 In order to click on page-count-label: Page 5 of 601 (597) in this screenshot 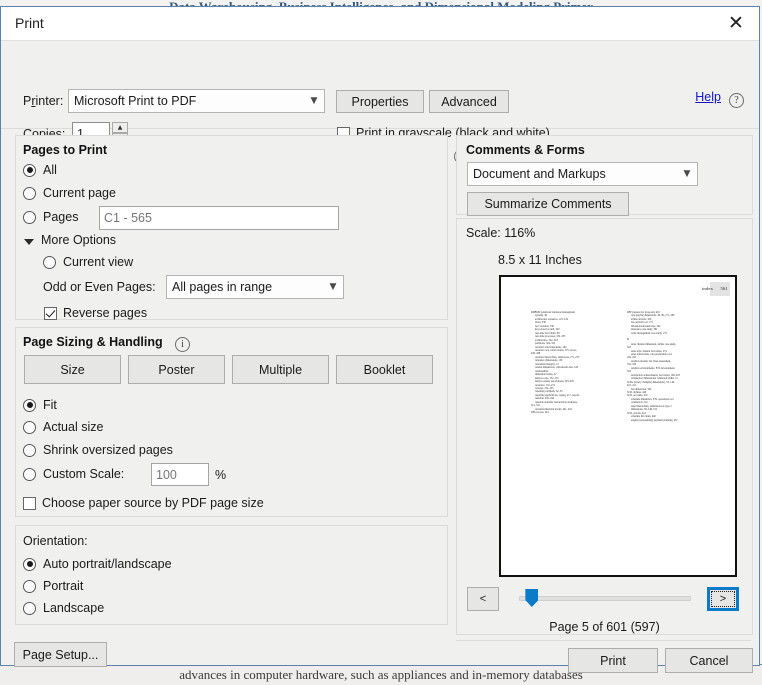, I will do `click(604, 627)`.